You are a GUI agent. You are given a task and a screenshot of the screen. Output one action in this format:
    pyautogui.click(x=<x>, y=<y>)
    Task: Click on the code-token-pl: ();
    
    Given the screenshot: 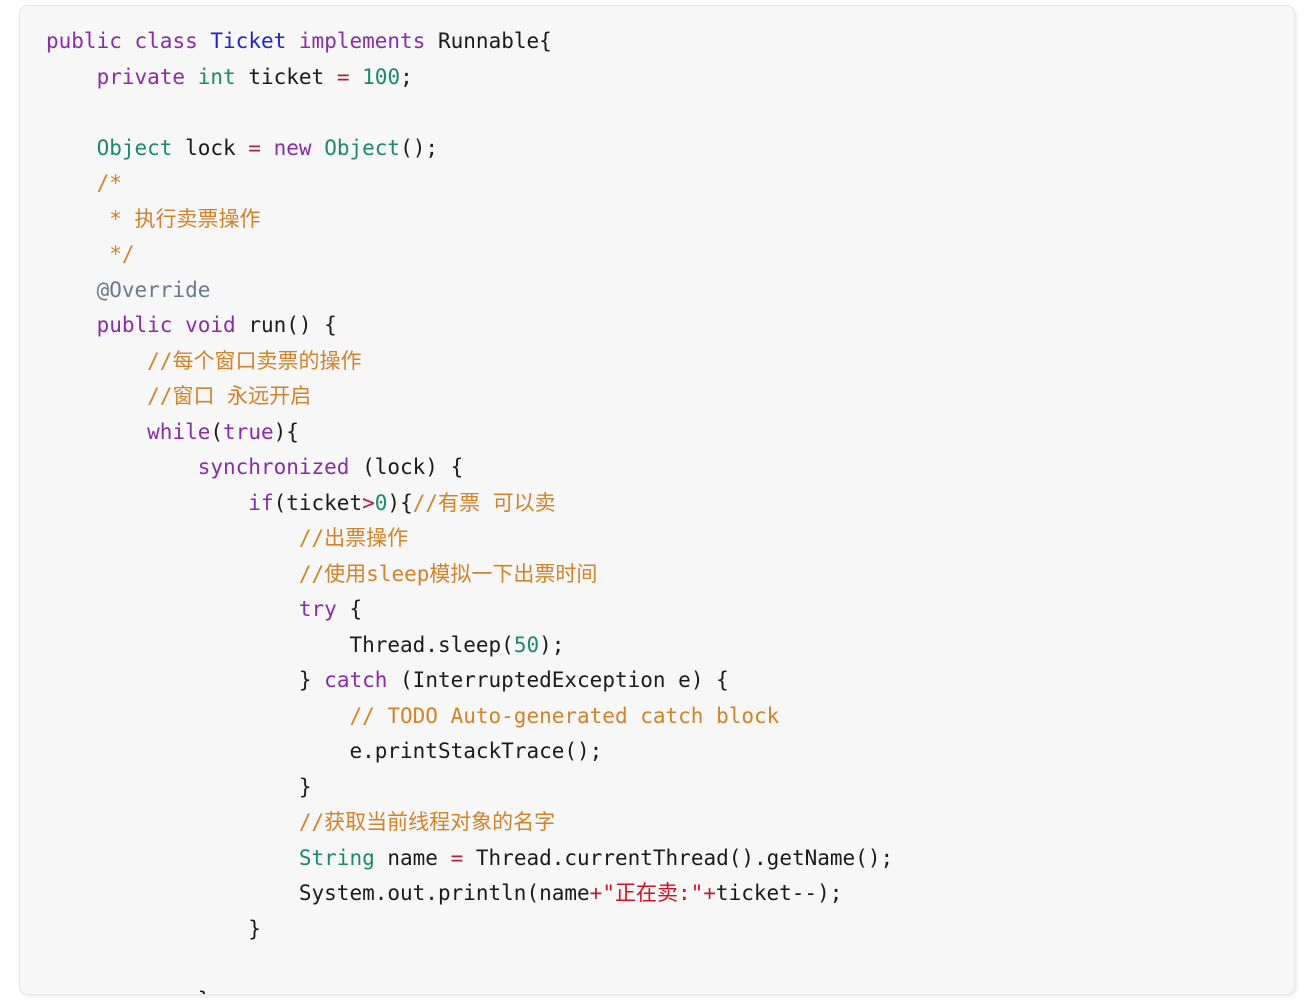 What is the action you would take?
    pyautogui.click(x=419, y=147)
    